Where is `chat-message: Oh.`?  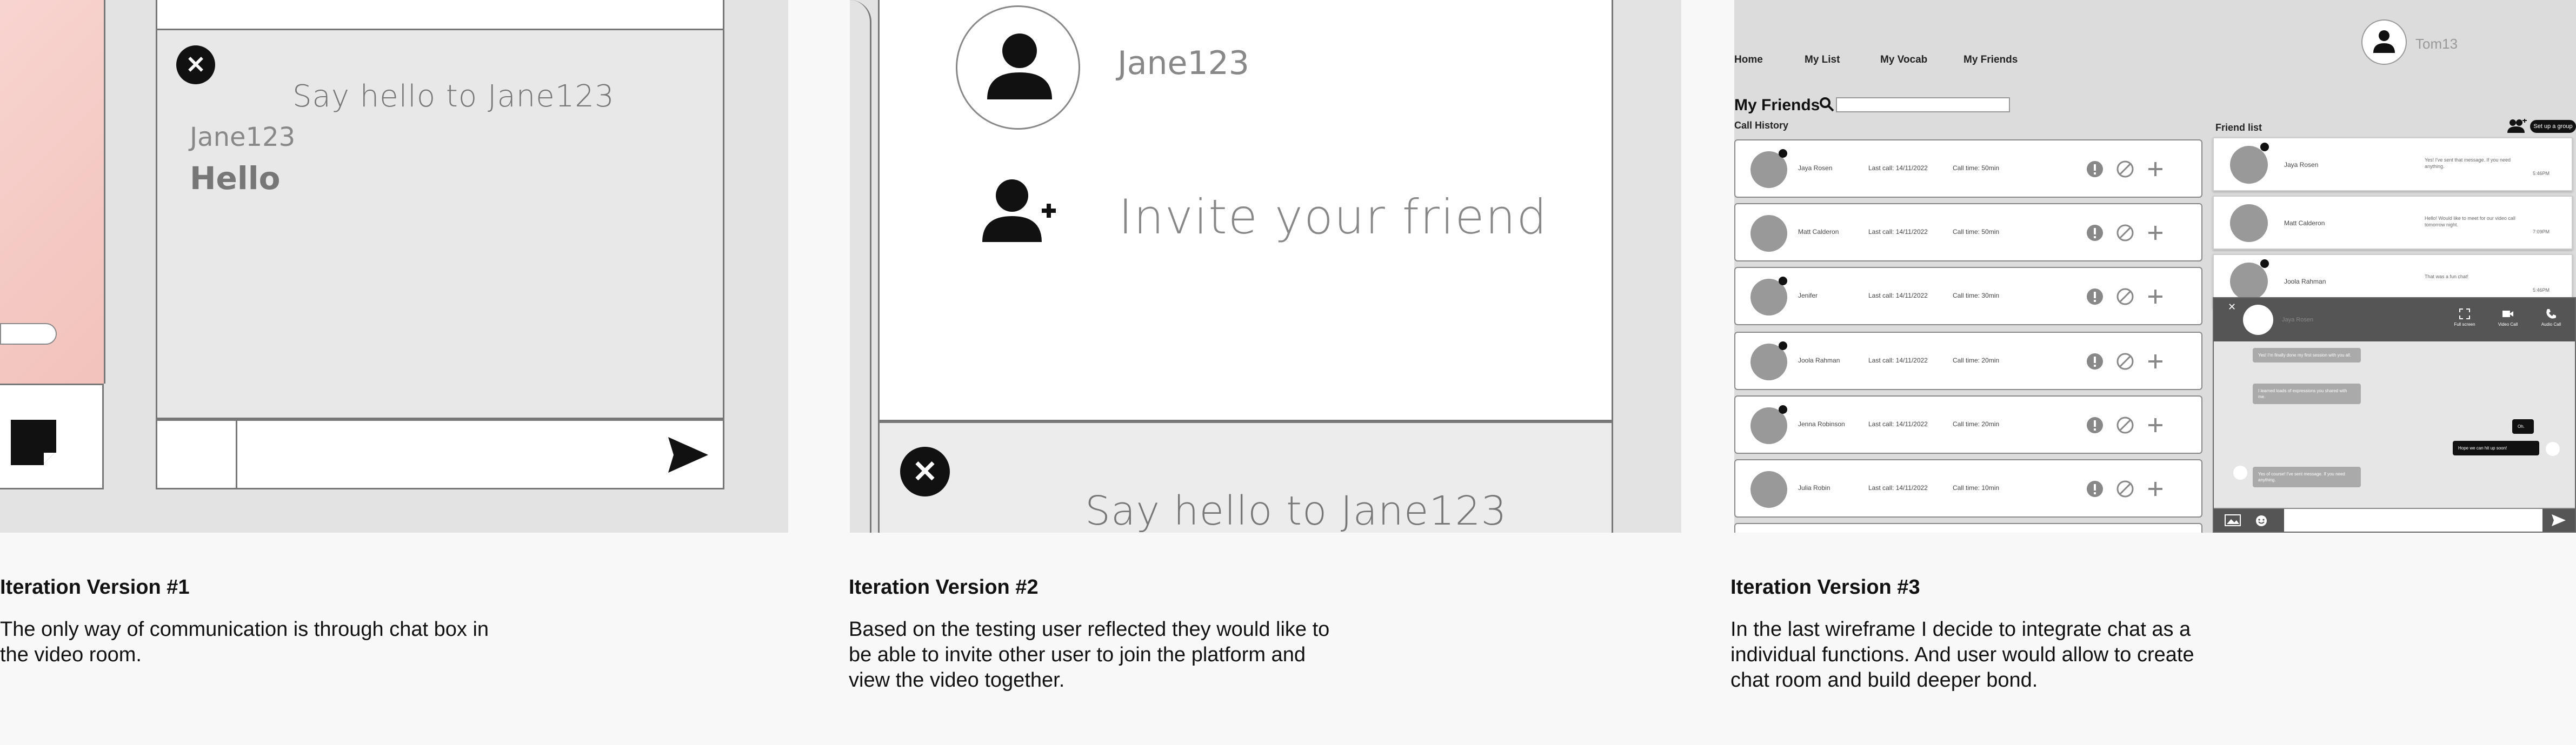 chat-message: Oh. is located at coordinates (2523, 427).